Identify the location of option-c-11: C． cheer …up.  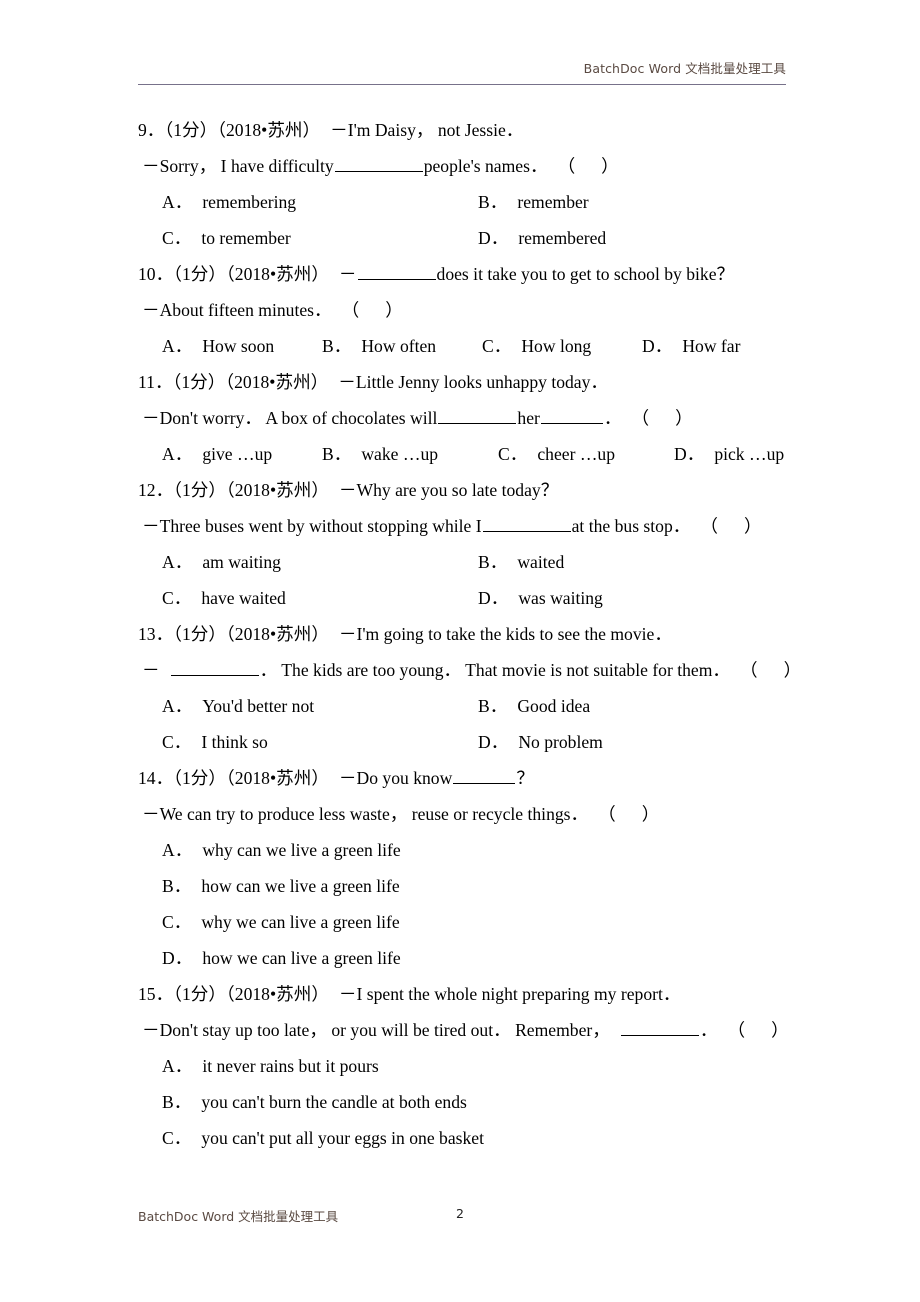
(586, 454).